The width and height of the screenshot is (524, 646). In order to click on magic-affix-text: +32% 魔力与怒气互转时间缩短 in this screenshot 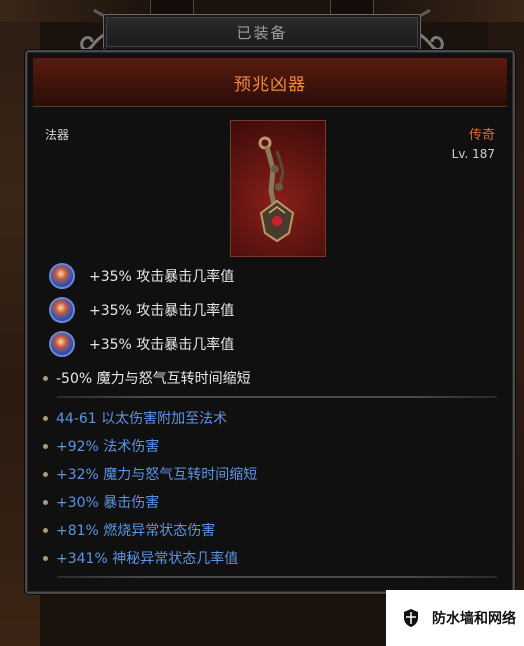, I will do `click(157, 475)`.